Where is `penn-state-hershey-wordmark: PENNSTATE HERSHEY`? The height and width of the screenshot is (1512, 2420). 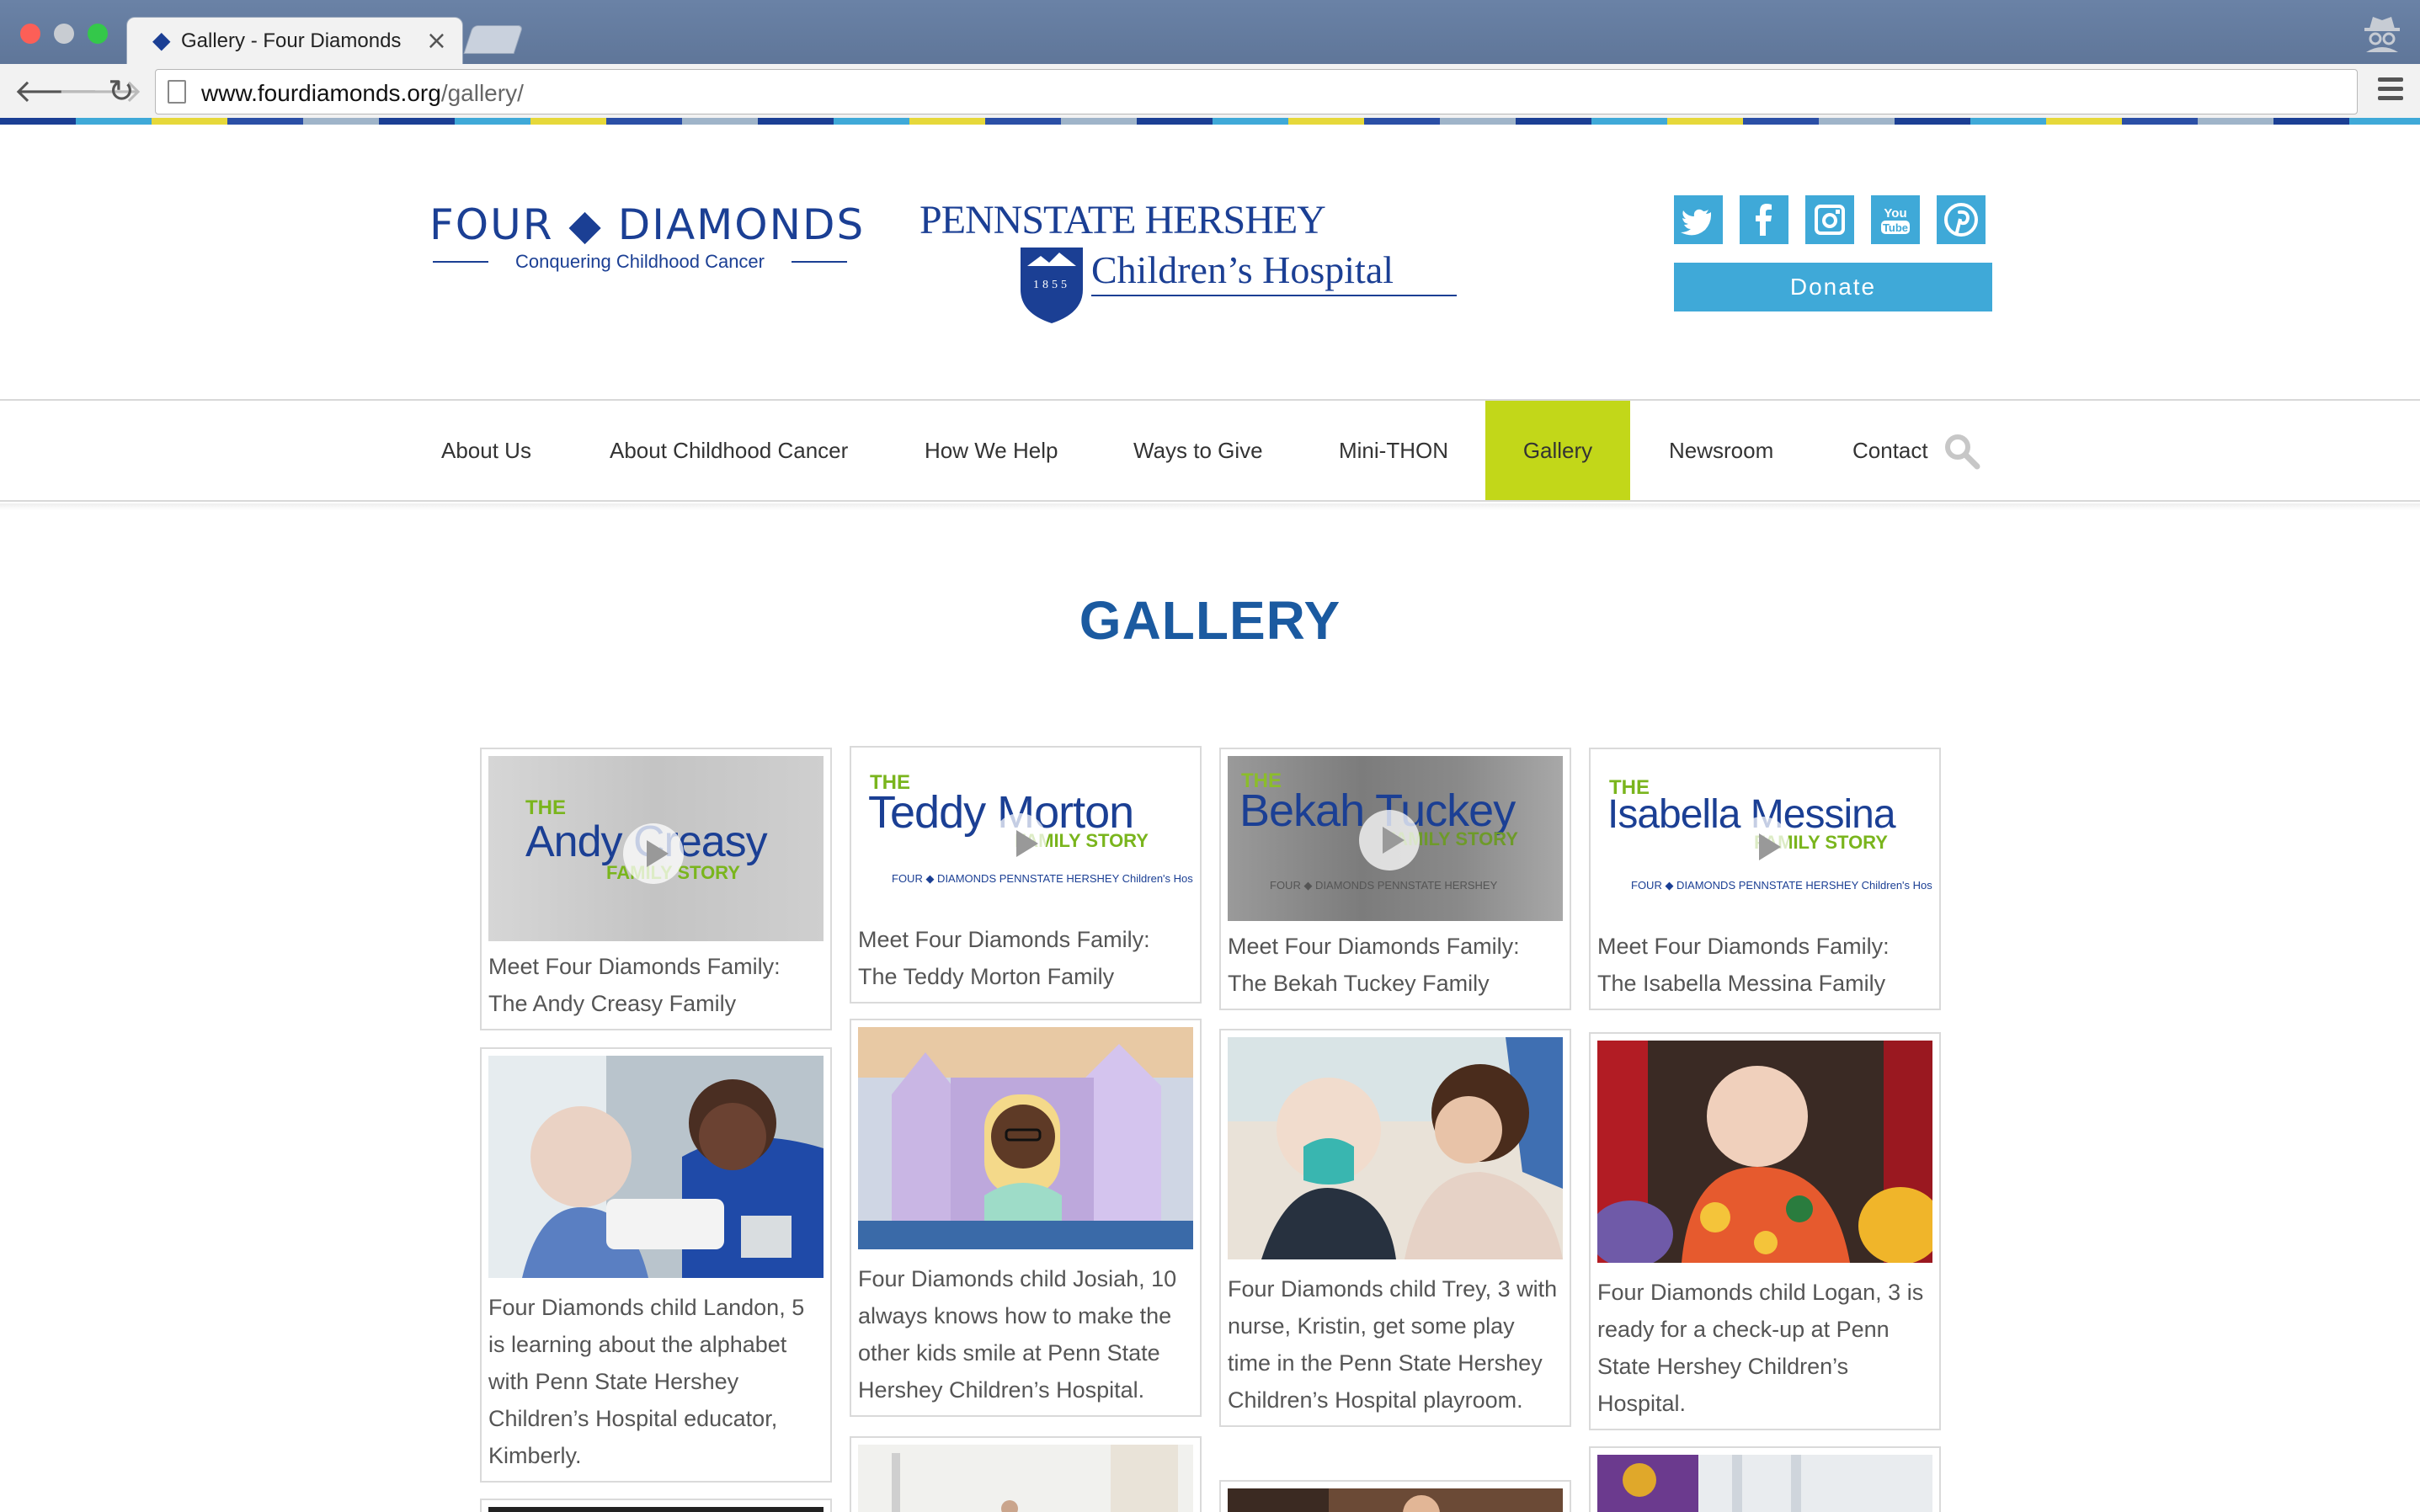 penn-state-hershey-wordmark: PENNSTATE HERSHEY is located at coordinates (1122, 220).